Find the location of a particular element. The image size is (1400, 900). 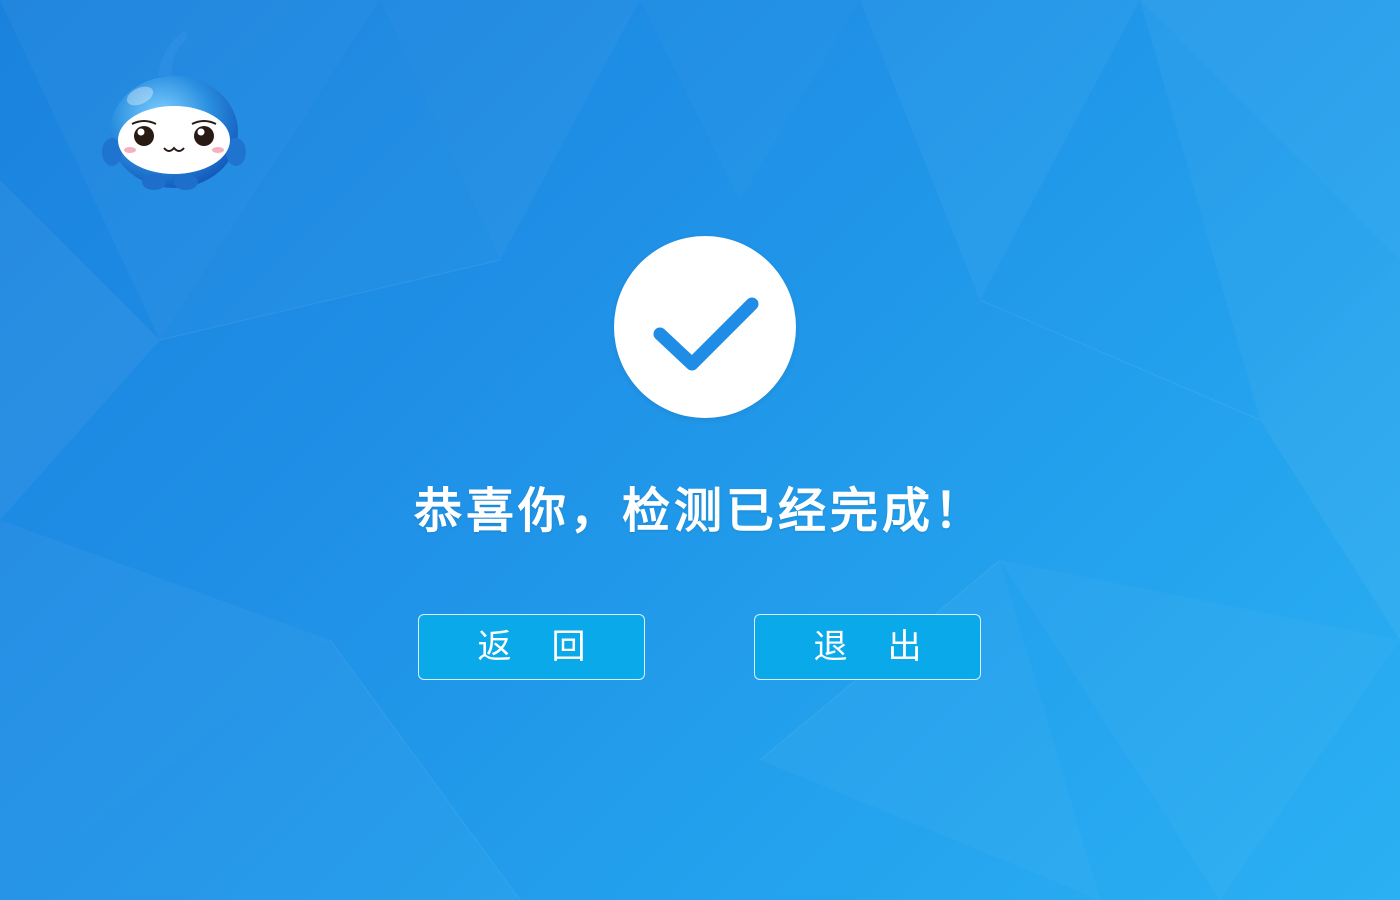

success-indicator is located at coordinates (705, 327).